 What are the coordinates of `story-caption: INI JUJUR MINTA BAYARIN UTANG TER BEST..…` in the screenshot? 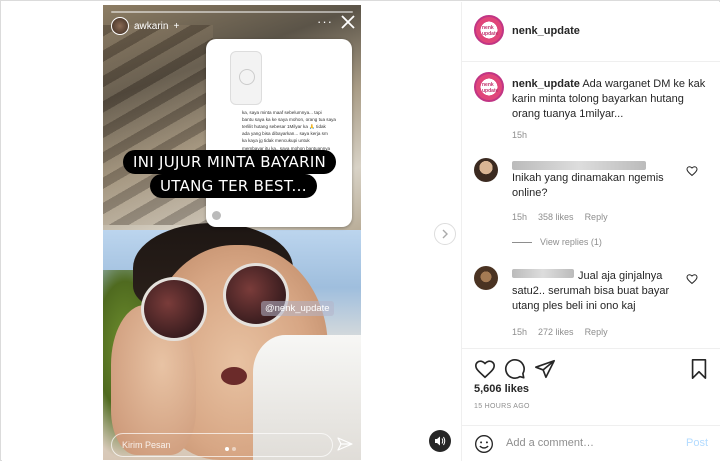 It's located at (233, 175).